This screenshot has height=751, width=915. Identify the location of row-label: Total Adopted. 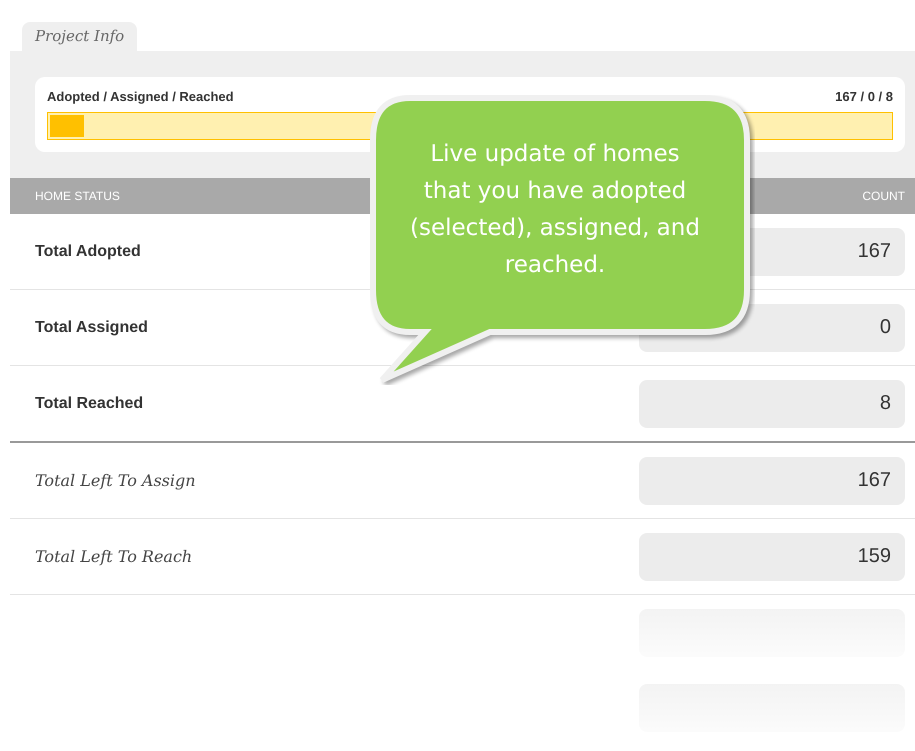
(88, 251).